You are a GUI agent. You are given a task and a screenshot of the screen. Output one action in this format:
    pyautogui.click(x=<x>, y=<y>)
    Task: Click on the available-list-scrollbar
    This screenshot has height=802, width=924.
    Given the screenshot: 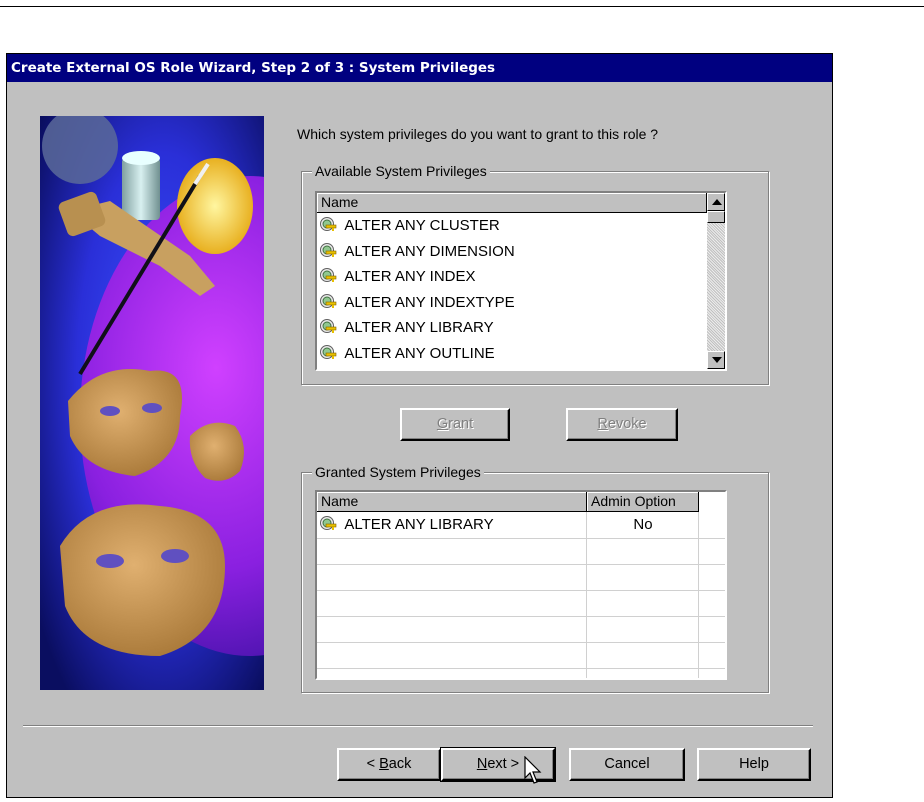 What is the action you would take?
    pyautogui.click(x=716, y=281)
    